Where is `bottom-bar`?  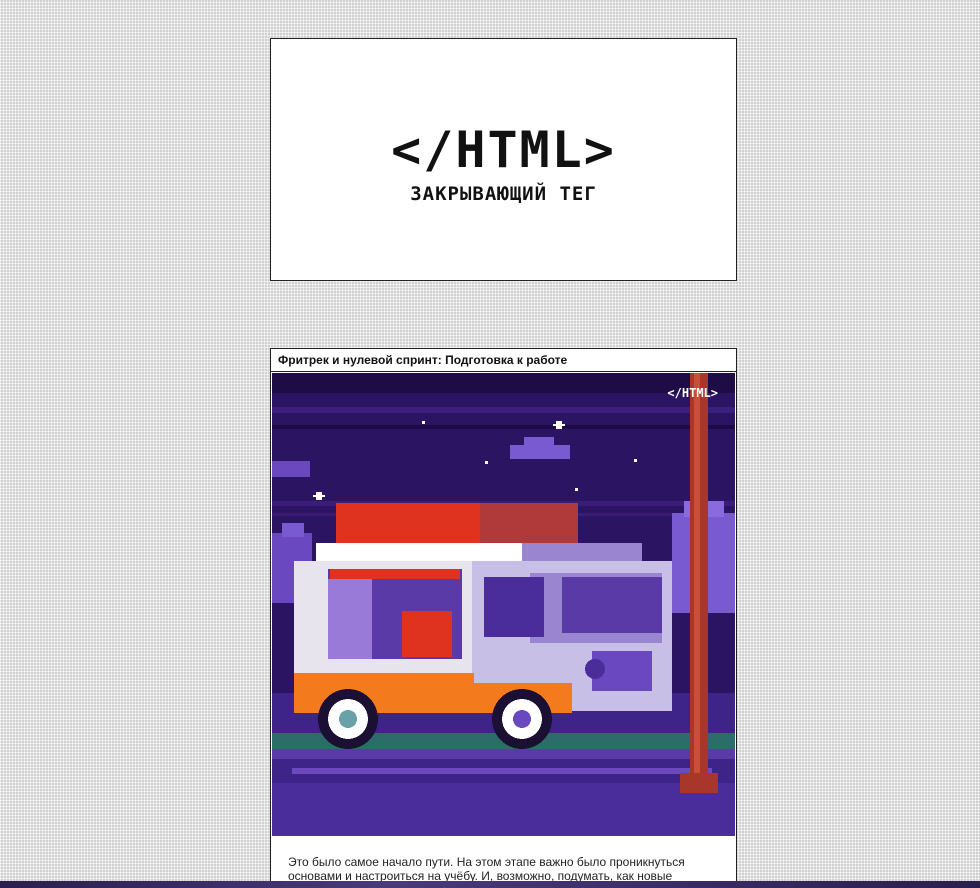
bottom-bar is located at coordinates (490, 884).